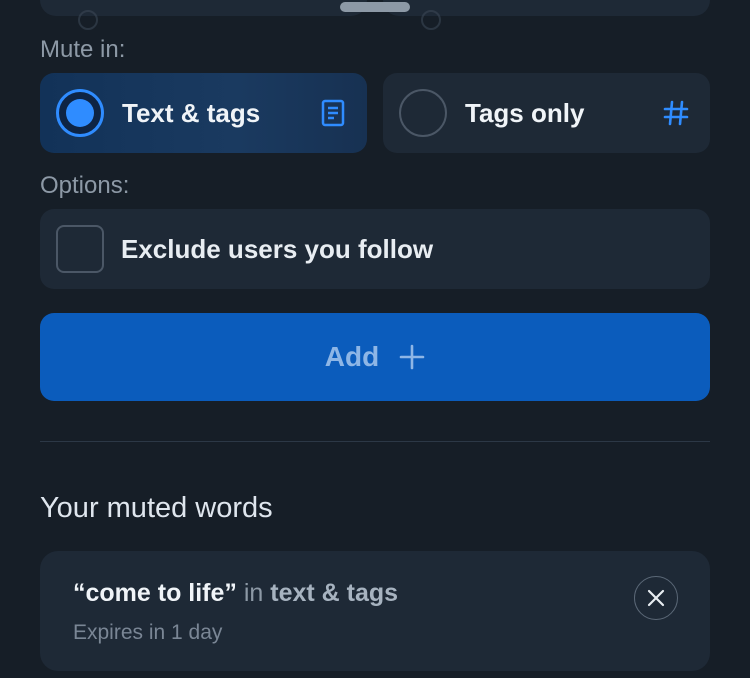 The image size is (750, 678). I want to click on section-divider, so click(375, 441).